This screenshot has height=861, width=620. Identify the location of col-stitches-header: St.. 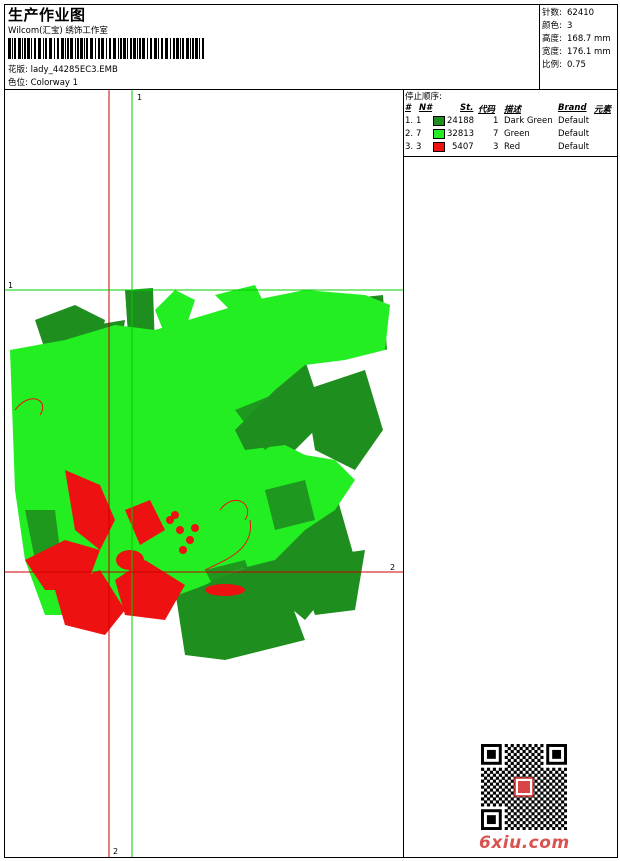
(467, 108).